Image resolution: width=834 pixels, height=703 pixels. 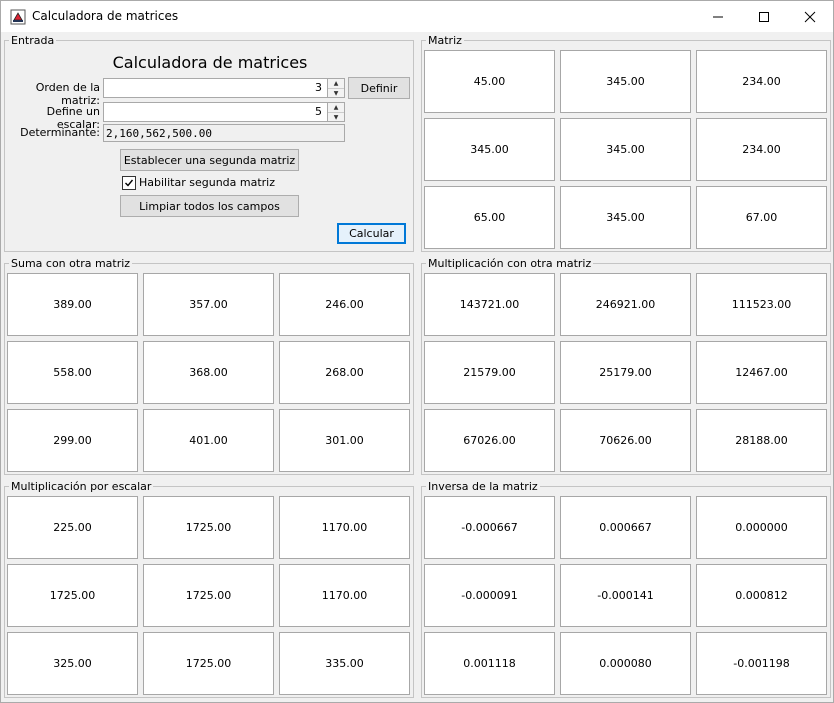 I want to click on entrada-panel-title: Entrada, so click(x=33, y=40).